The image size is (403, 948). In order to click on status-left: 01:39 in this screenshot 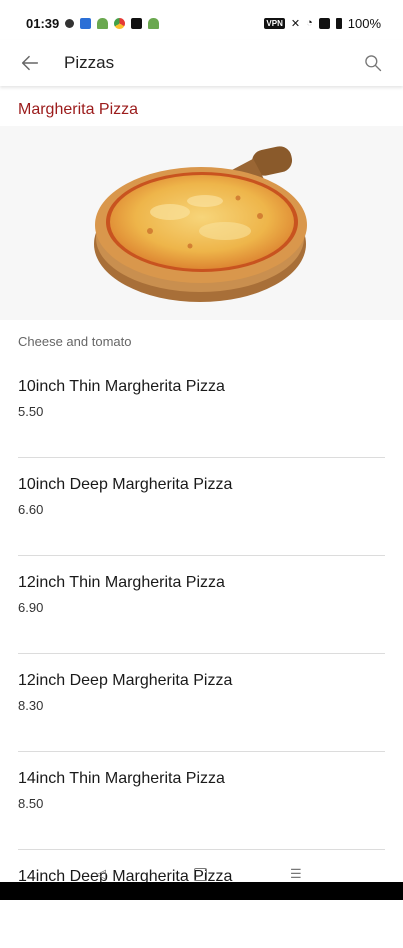, I will do `click(92, 23)`.